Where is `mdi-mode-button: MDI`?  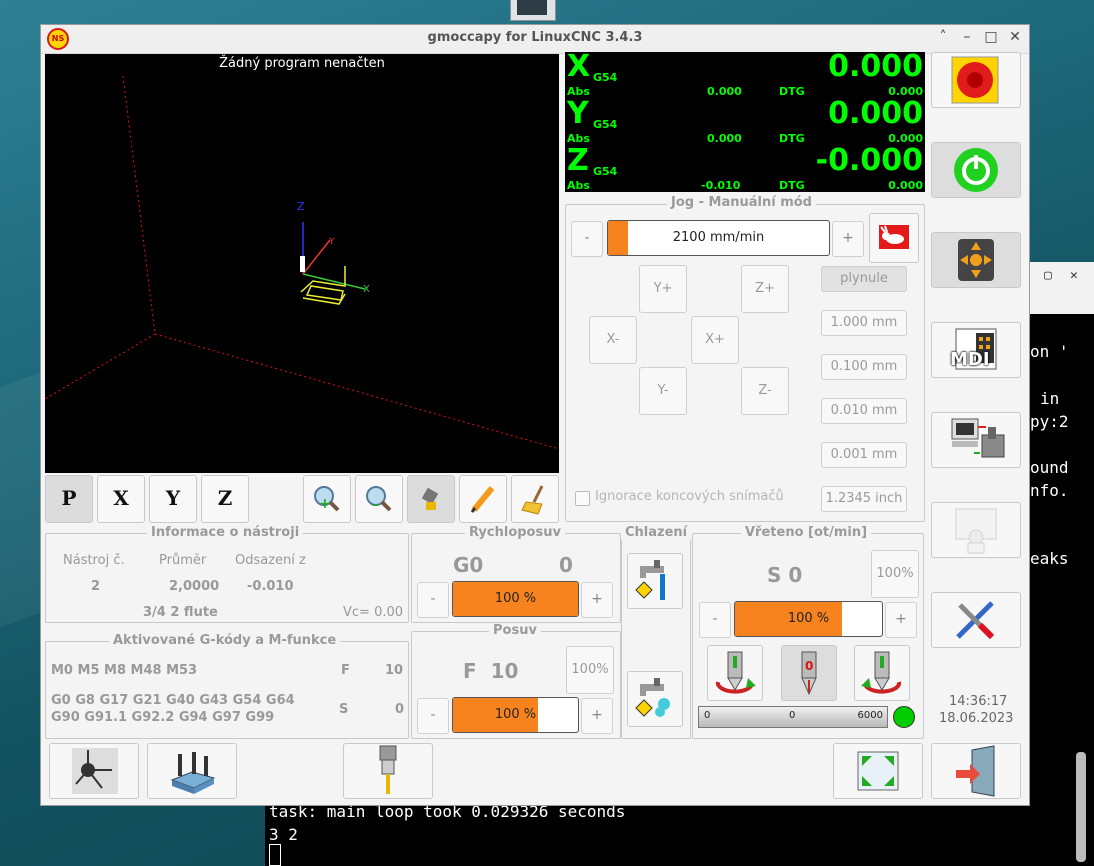 mdi-mode-button: MDI is located at coordinates (976, 350).